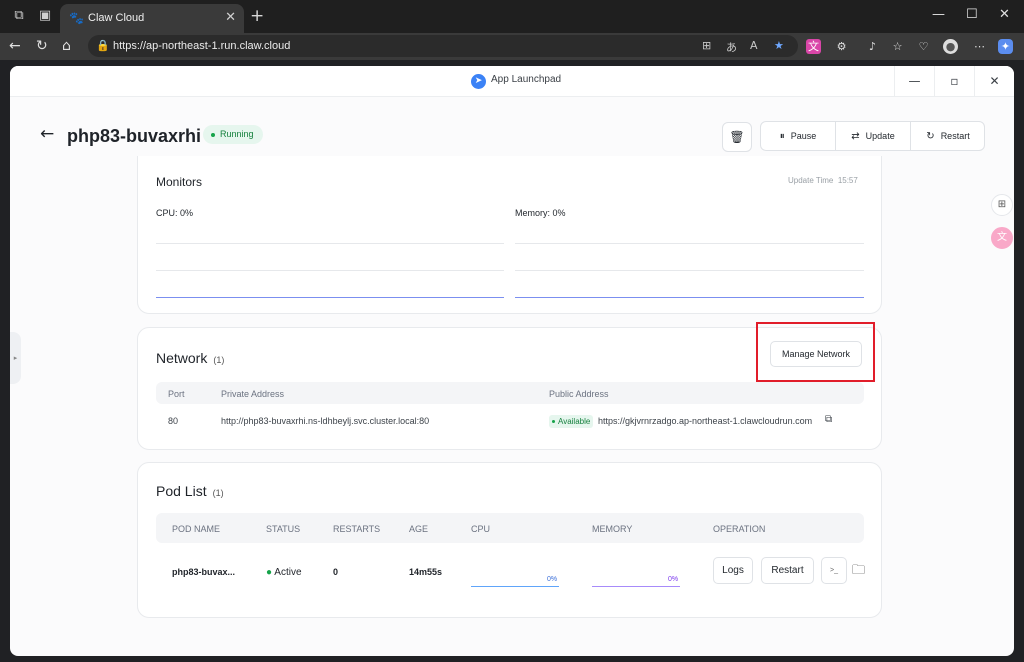  What do you see at coordinates (731, 47) in the screenshot?
I see `translate-icon: あ` at bounding box center [731, 47].